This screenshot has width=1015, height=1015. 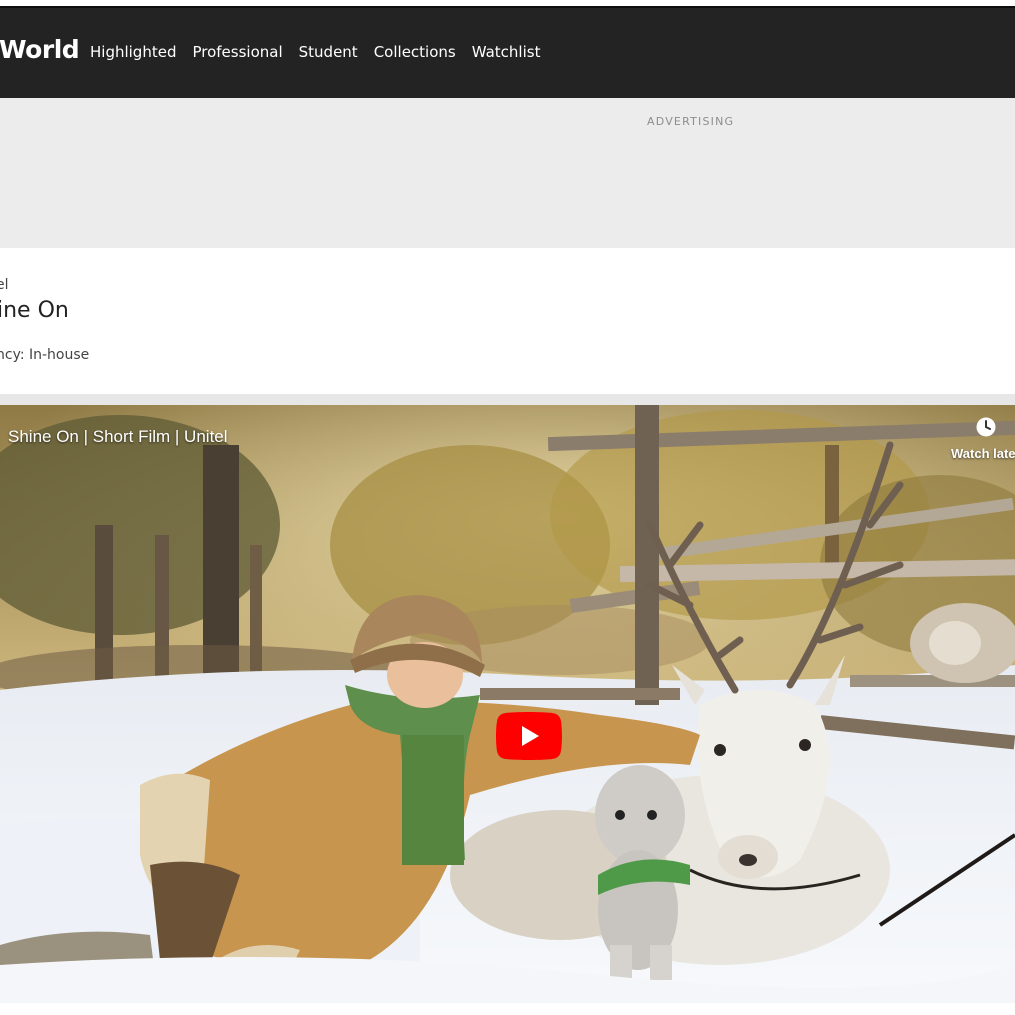 What do you see at coordinates (986, 427) in the screenshot?
I see `clock-icon` at bounding box center [986, 427].